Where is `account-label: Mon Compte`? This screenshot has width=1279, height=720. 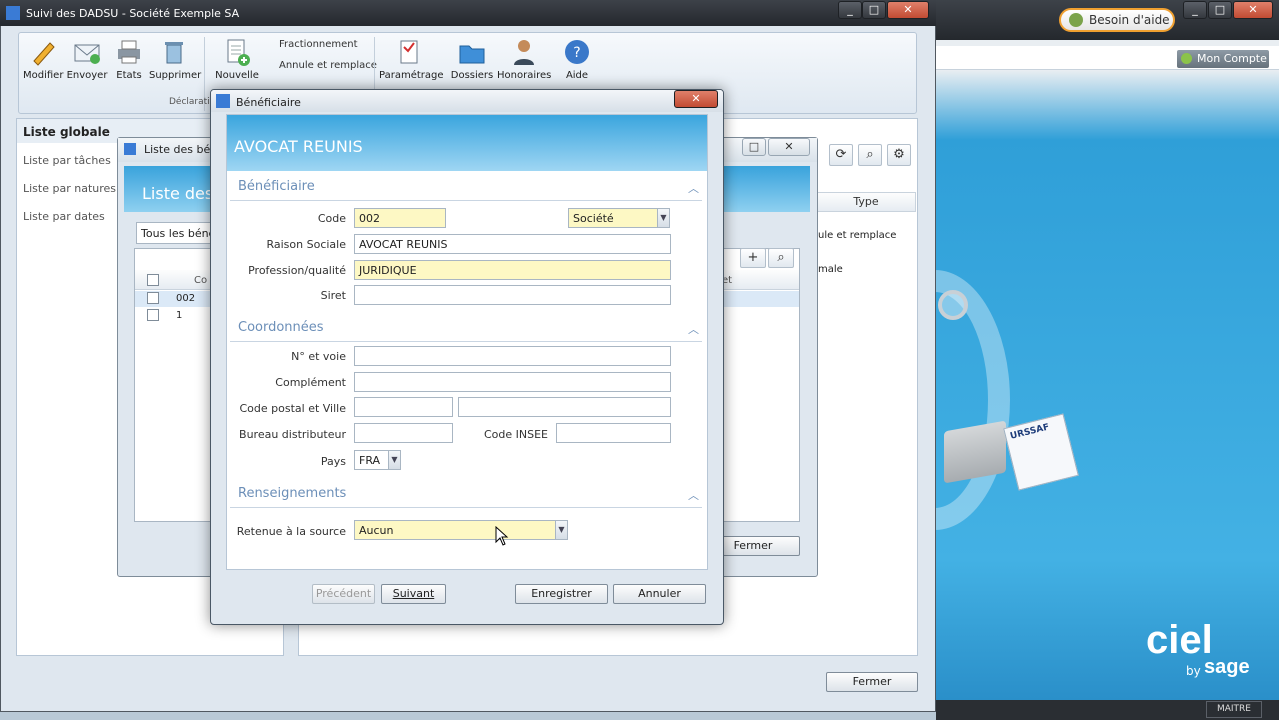
account-label: Mon Compte is located at coordinates (1232, 58).